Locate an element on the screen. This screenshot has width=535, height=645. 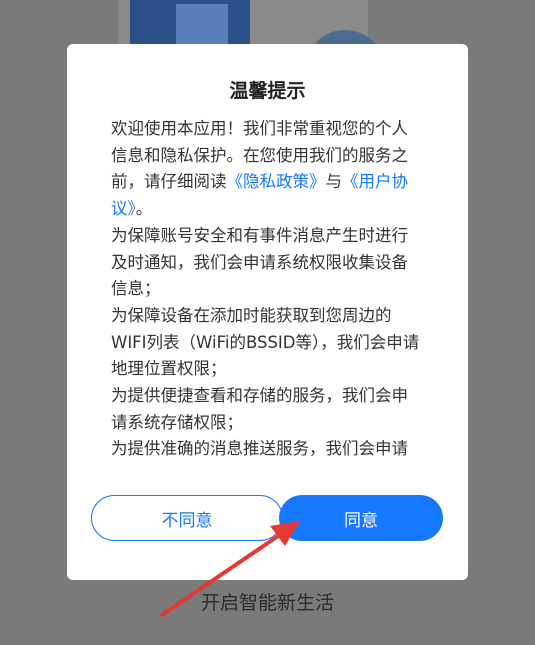
permission-paragraph-device: 为保障账号安全和有事件消息产生时进行及时通知，我们会申请系统权限收集设备信息； is located at coordinates (259, 262).